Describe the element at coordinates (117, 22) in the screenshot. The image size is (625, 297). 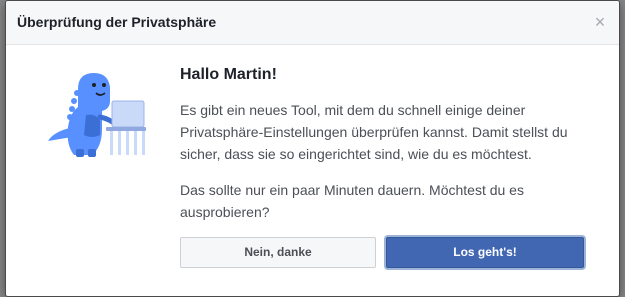
I see `dialog-title: Überprüfung der Privatsphäre` at that location.